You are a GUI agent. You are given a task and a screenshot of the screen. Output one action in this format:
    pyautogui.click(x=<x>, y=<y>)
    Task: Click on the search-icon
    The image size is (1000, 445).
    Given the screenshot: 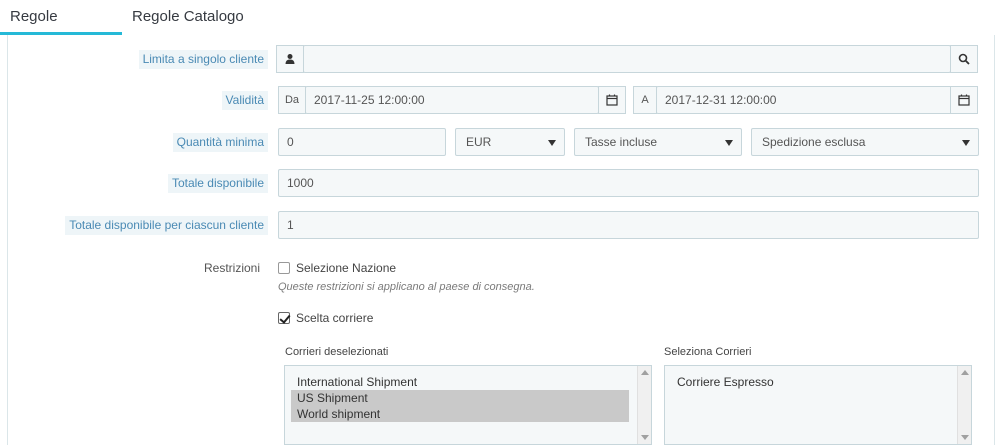 What is the action you would take?
    pyautogui.click(x=964, y=59)
    